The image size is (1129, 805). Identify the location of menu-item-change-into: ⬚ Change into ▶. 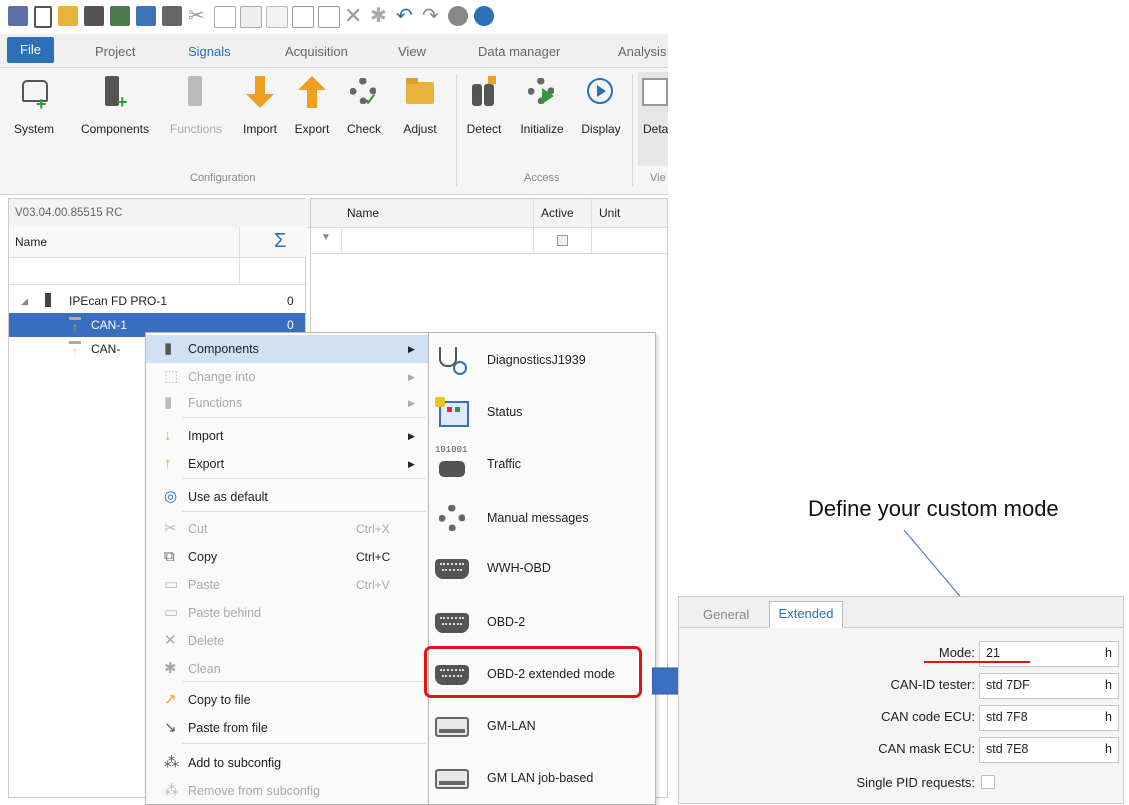
(287, 377).